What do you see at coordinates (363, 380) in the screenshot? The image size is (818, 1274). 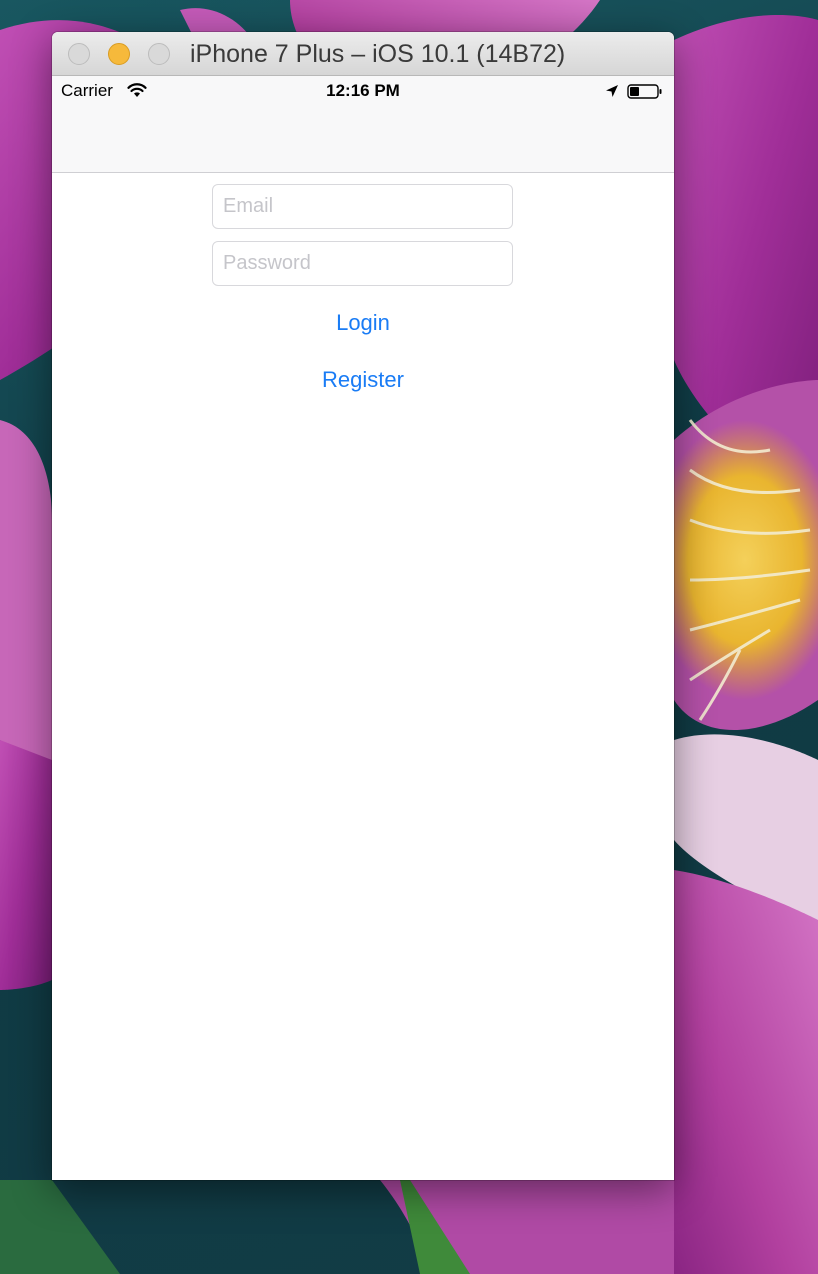 I see `register-button: Register` at bounding box center [363, 380].